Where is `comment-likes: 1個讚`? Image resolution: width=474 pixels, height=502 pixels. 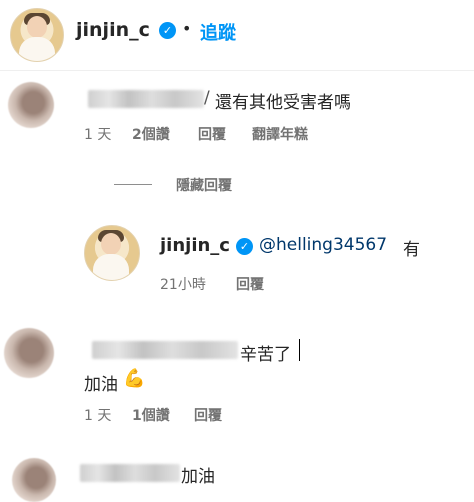
comment-likes: 1個讚 is located at coordinates (151, 415).